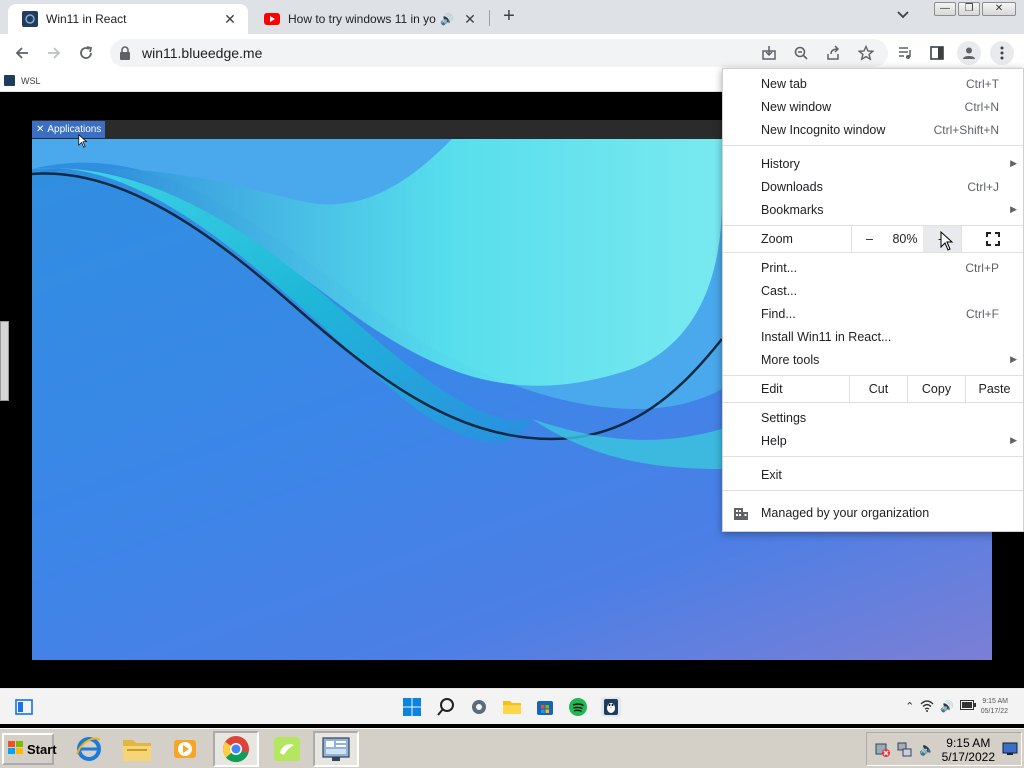 The image size is (1024, 768). Describe the element at coordinates (479, 707) in the screenshot. I see `settings-gear-icon` at that location.